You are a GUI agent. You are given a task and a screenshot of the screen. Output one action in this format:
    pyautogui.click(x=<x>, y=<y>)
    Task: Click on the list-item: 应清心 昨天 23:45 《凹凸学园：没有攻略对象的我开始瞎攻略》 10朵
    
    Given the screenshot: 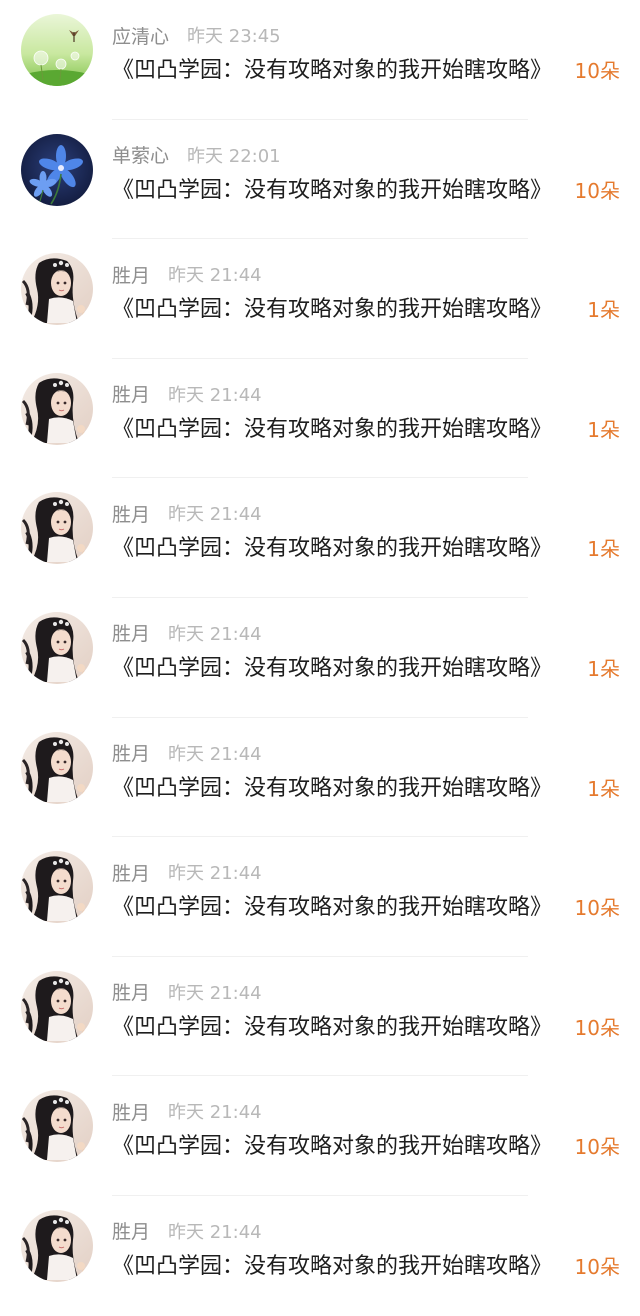 What is the action you would take?
    pyautogui.click(x=320, y=60)
    